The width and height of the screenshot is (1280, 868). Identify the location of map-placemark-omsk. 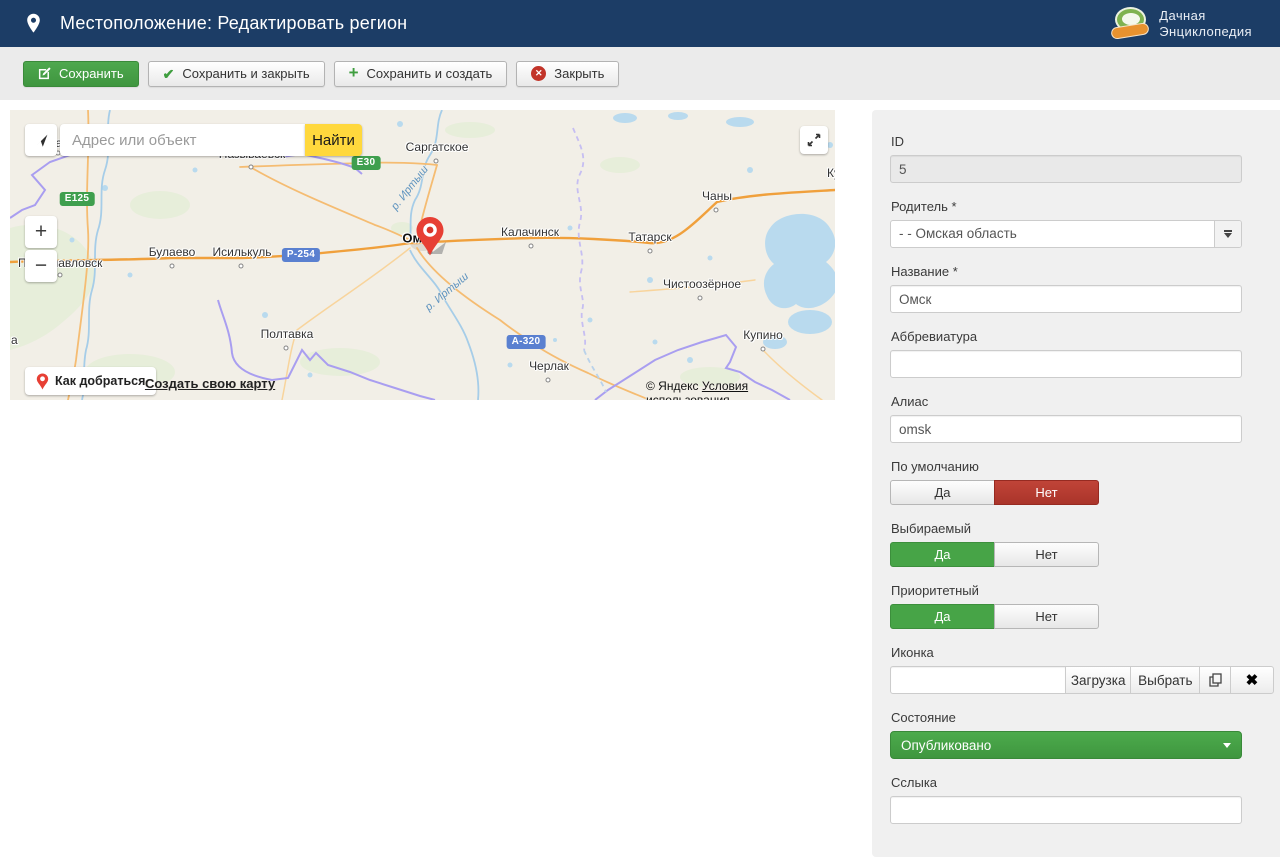
(433, 237).